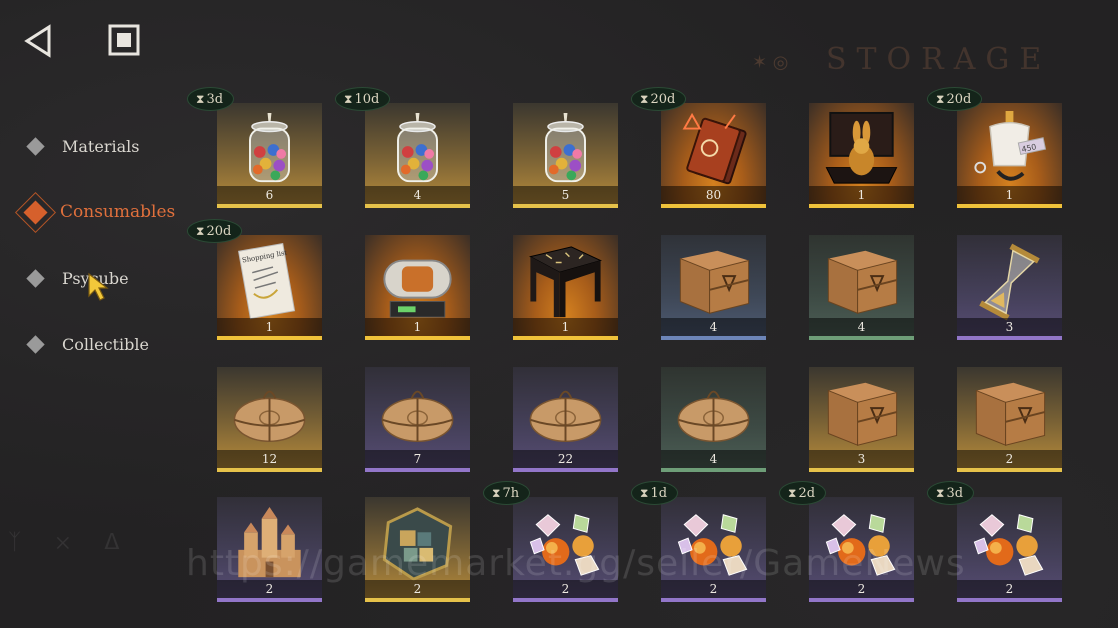 The image size is (1118, 628). Describe the element at coordinates (1009, 150) in the screenshot. I see `tailor-mannequin-icon: 450` at that location.